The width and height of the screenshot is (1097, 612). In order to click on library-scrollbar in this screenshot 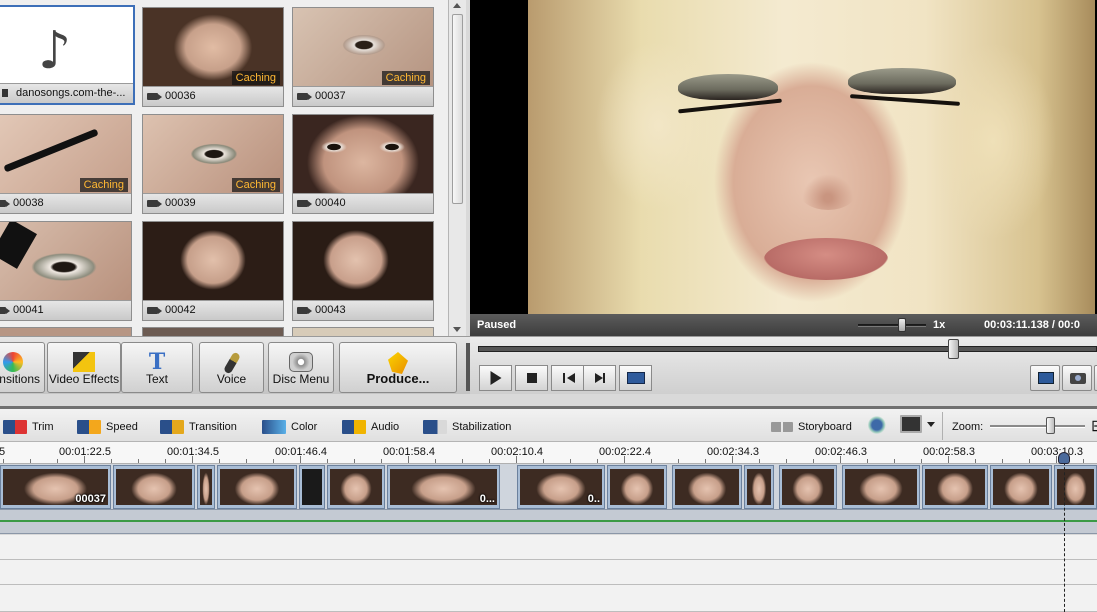, I will do `click(457, 168)`.